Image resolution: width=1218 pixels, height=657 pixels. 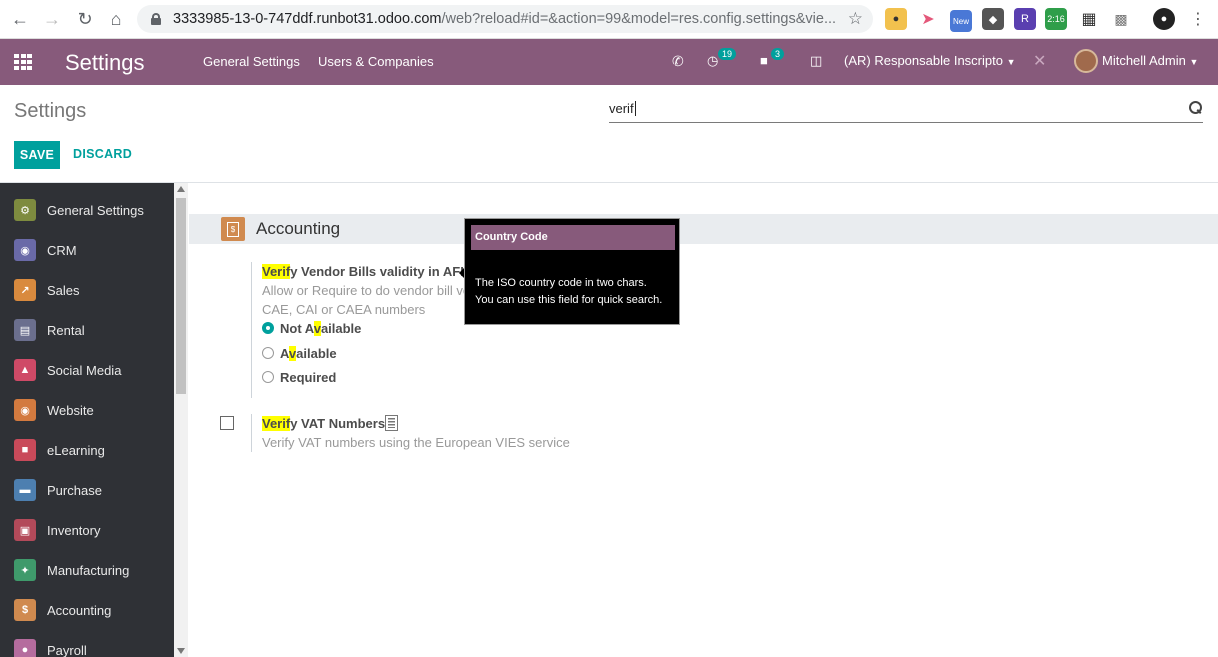 I want to click on user-name: Mitchell Admin, so click(x=1144, y=60).